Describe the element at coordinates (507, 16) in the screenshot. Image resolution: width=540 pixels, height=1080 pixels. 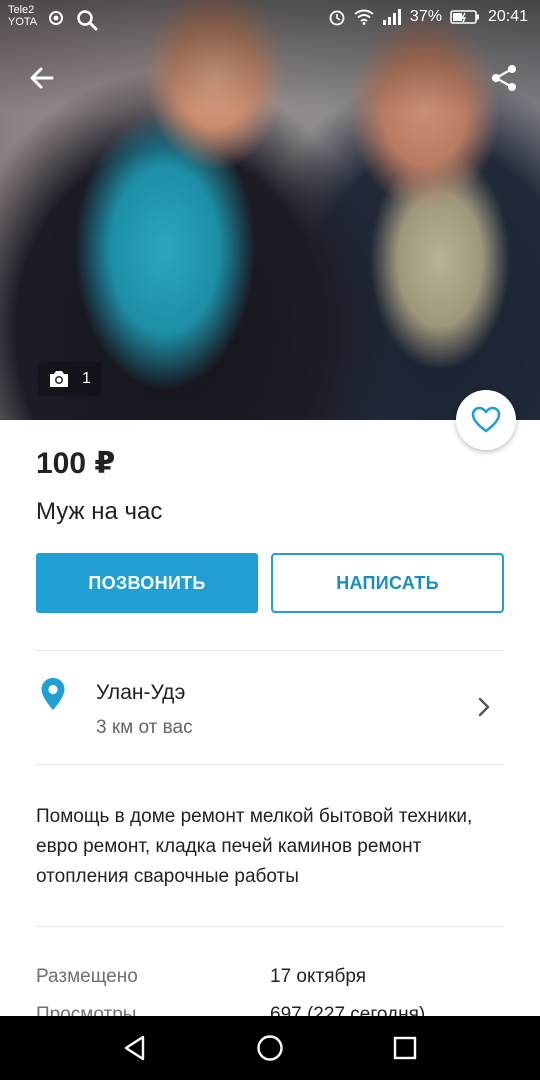
I see `clock: 20:41` at that location.